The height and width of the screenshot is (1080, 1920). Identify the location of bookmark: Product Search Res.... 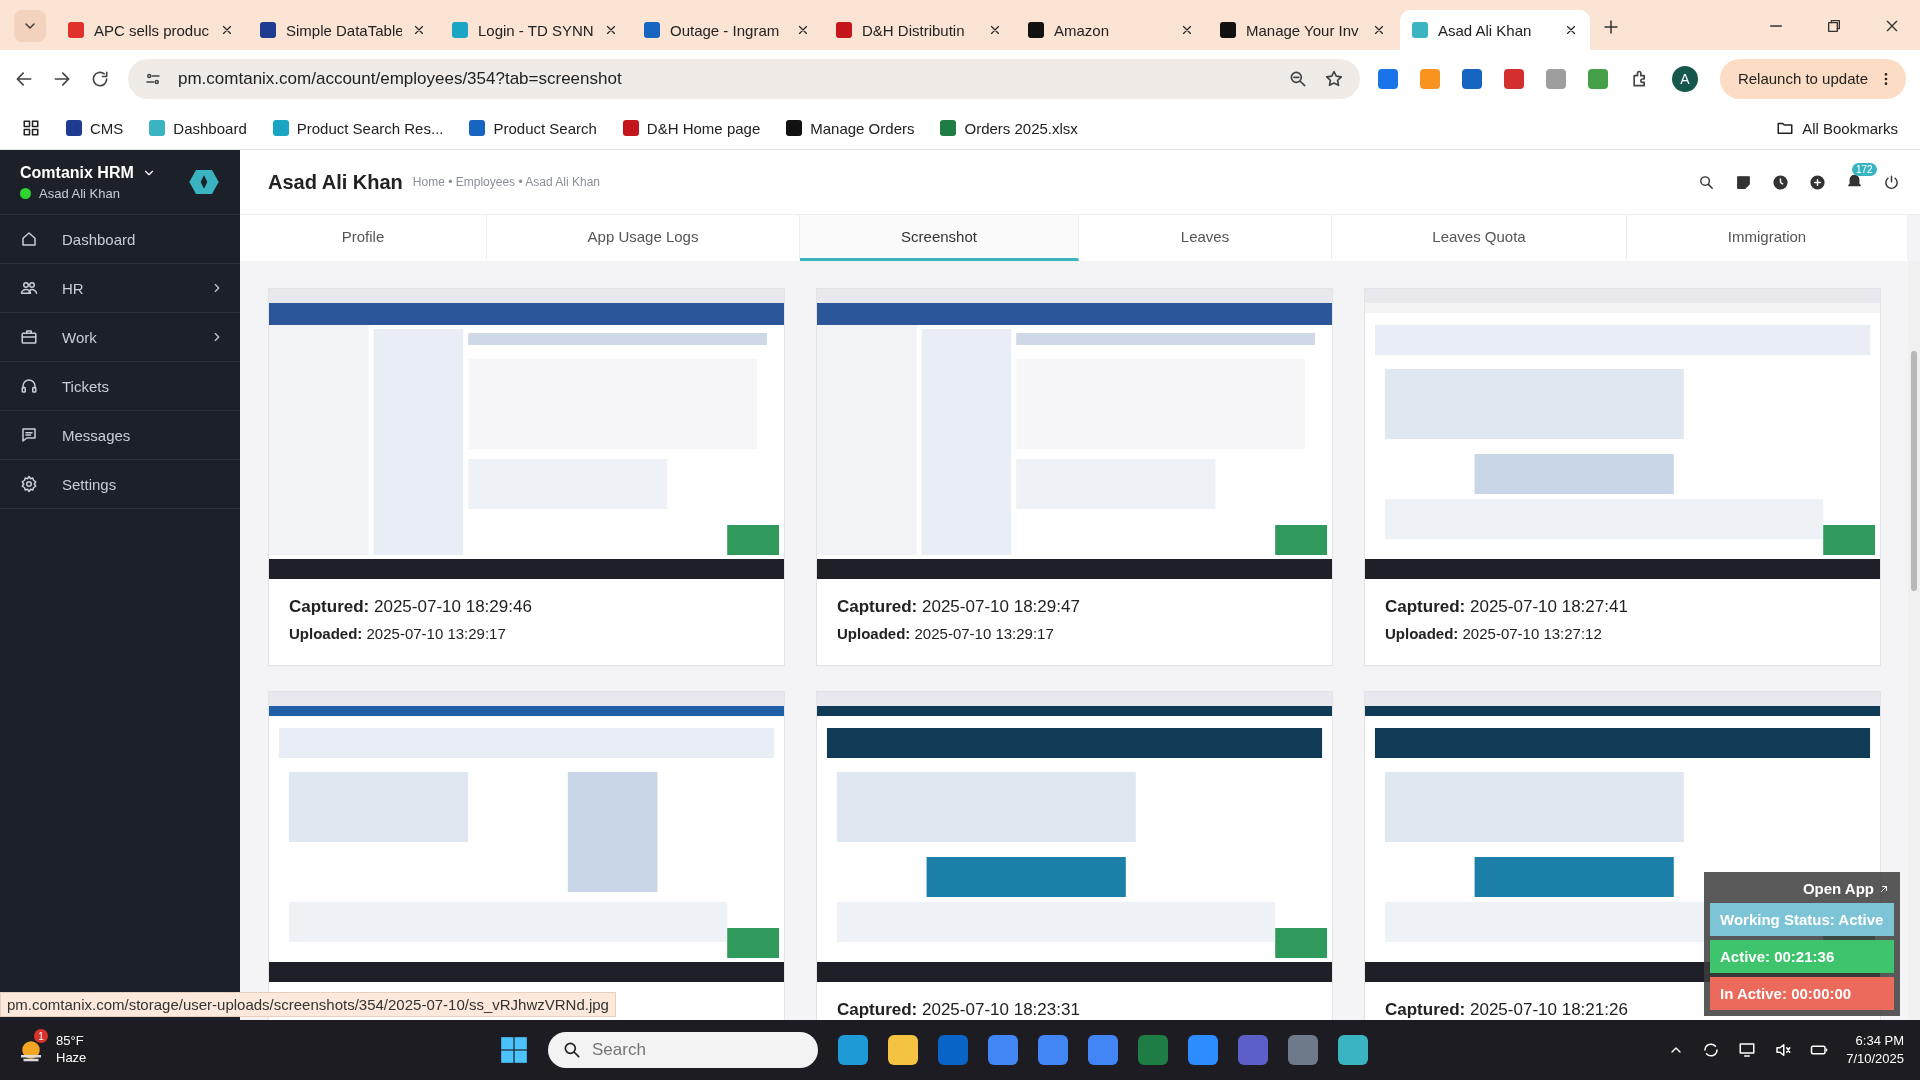
(358, 128).